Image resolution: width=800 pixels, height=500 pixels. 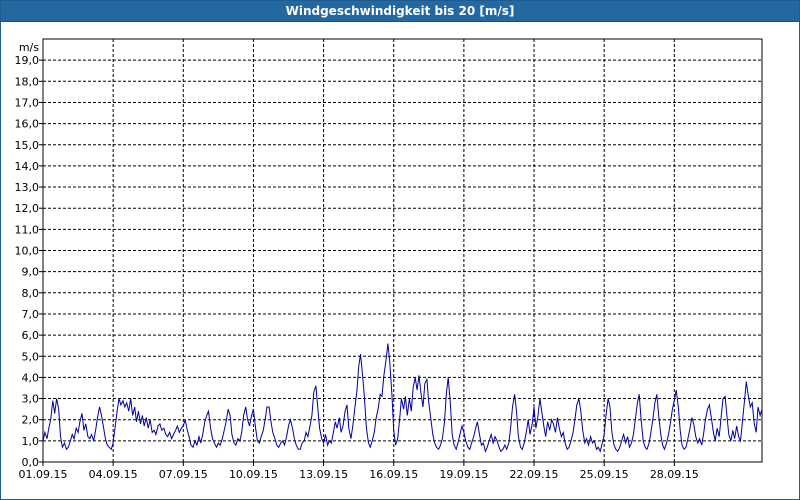 What do you see at coordinates (27, 60) in the screenshot?
I see `y-tick-label: 19,0` at bounding box center [27, 60].